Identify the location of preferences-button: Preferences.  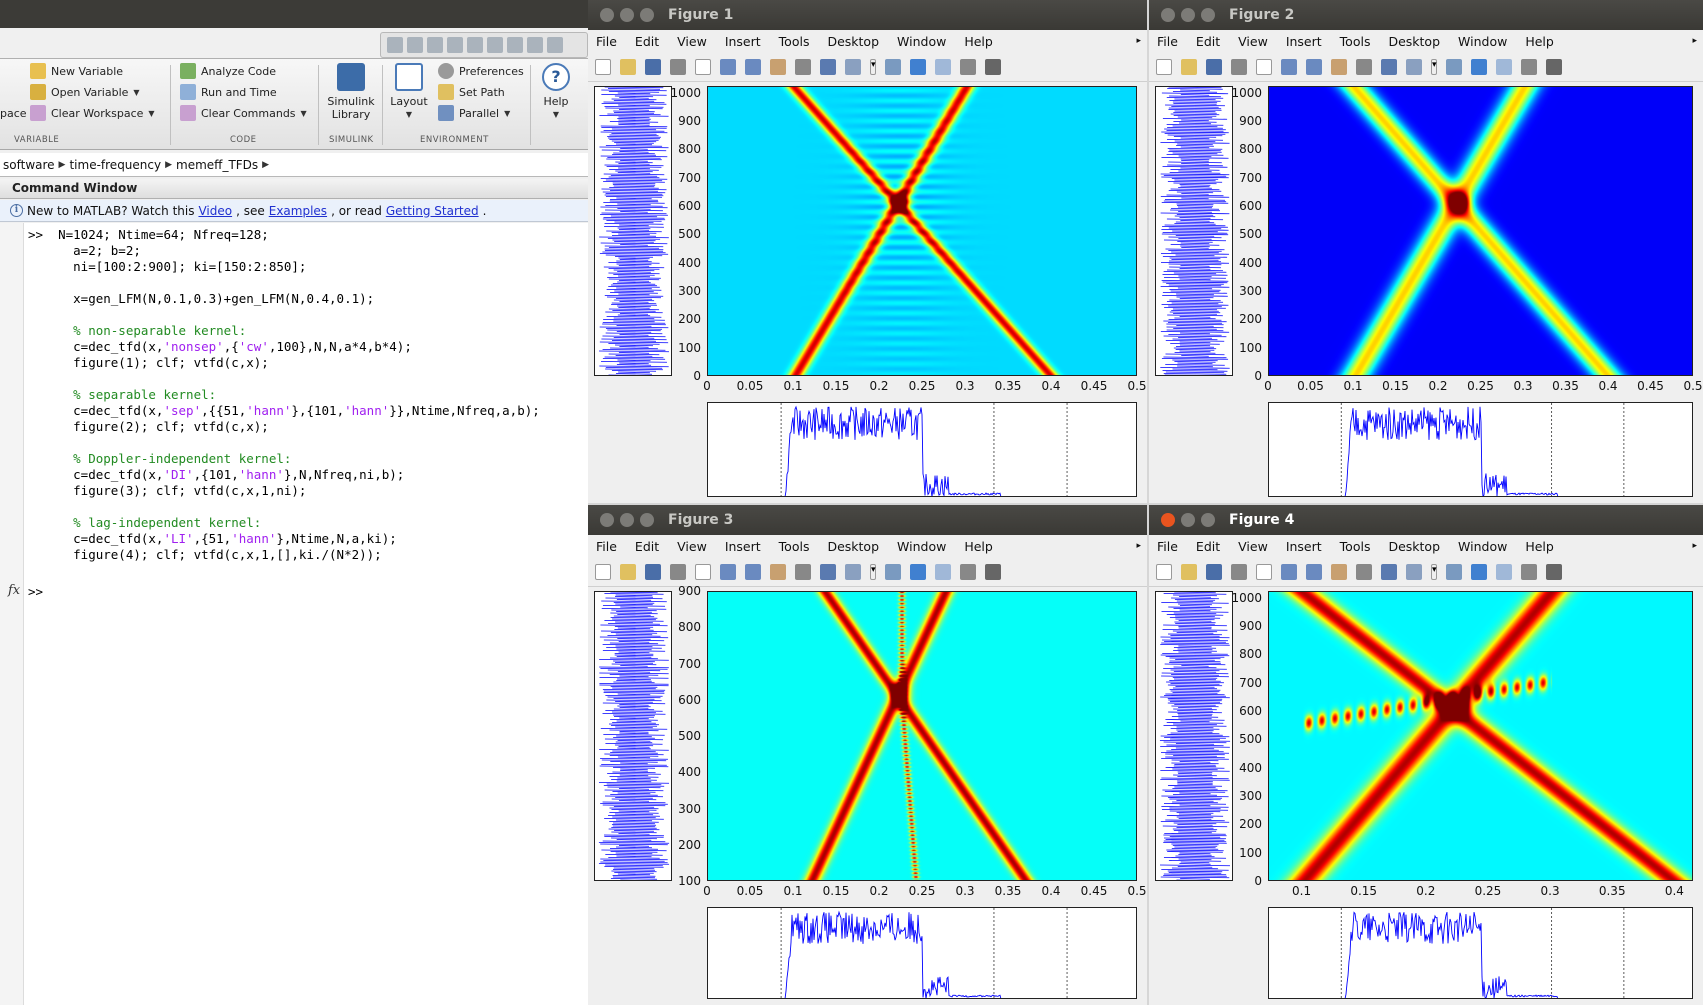
(481, 71).